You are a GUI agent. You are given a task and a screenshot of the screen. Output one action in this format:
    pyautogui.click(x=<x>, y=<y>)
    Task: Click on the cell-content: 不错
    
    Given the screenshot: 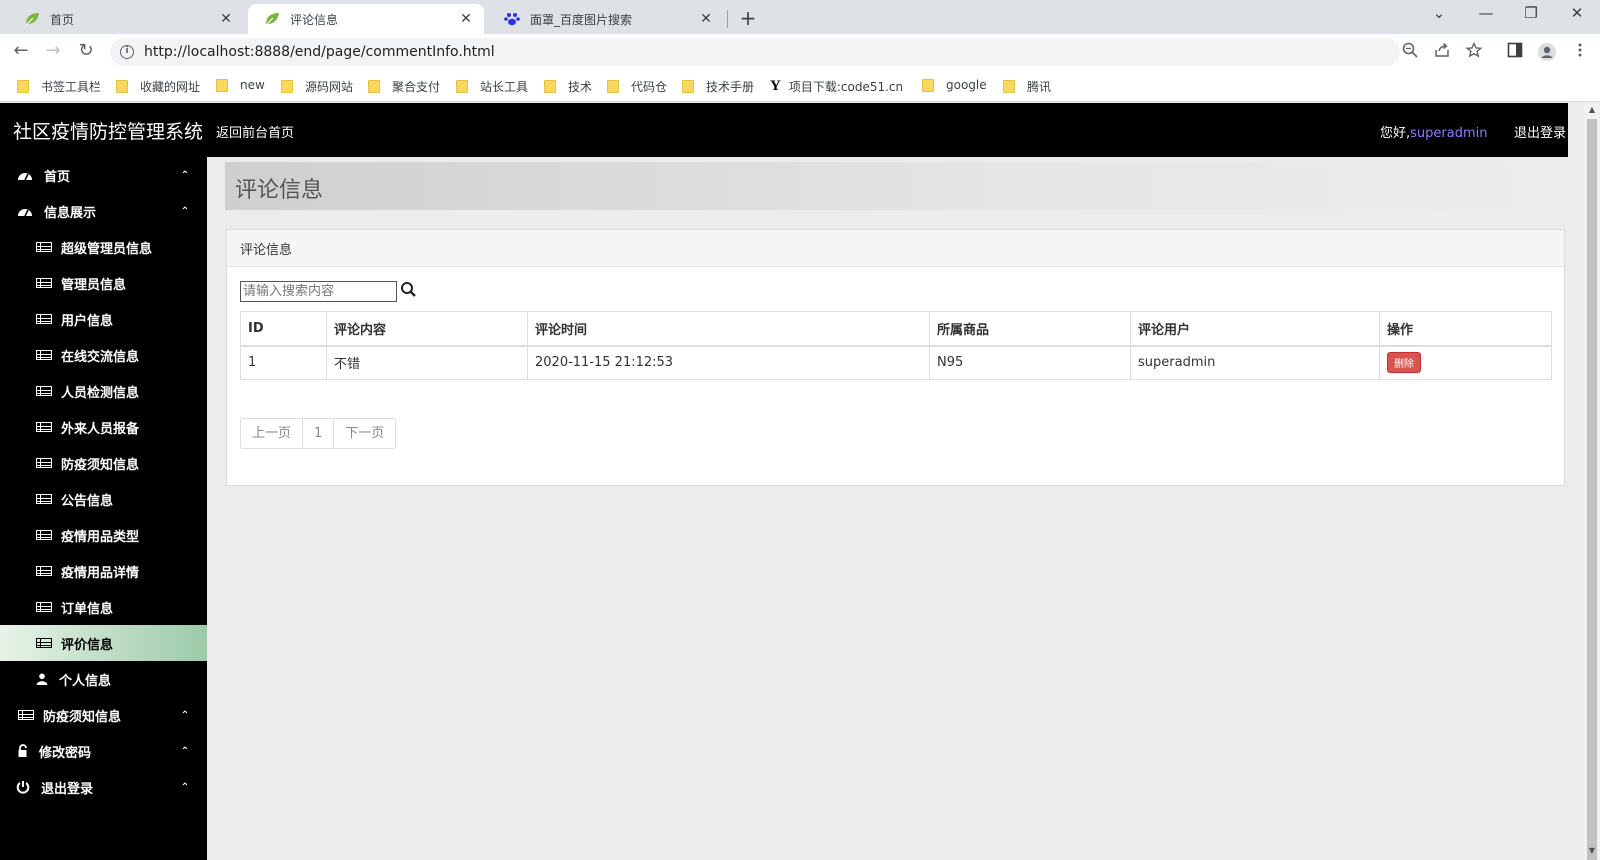 What is the action you would take?
    pyautogui.click(x=427, y=362)
    